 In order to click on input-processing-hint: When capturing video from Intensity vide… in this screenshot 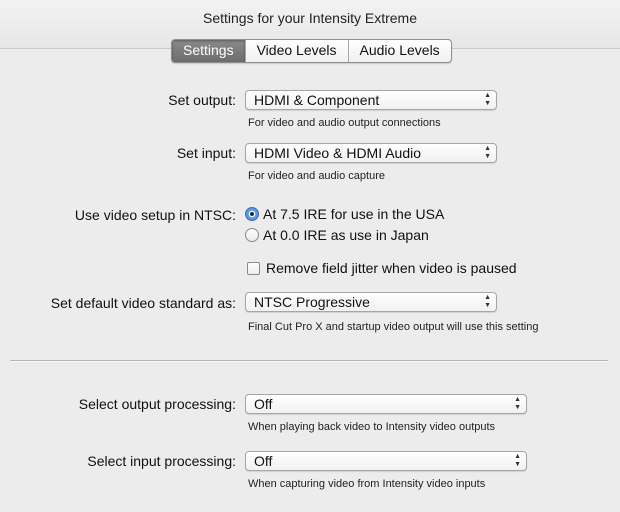, I will do `click(367, 484)`.